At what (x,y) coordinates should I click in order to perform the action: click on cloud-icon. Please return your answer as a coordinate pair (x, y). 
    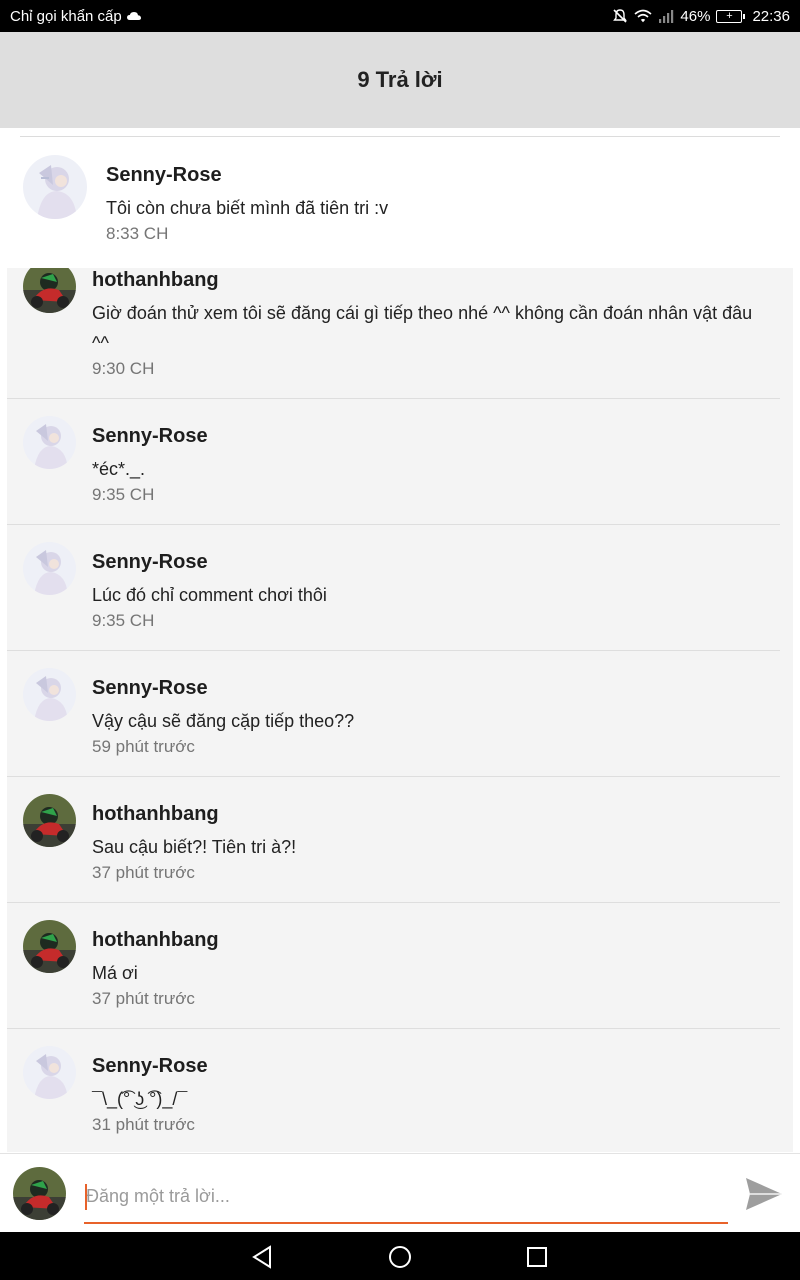
    Looking at the image, I should click on (133, 16).